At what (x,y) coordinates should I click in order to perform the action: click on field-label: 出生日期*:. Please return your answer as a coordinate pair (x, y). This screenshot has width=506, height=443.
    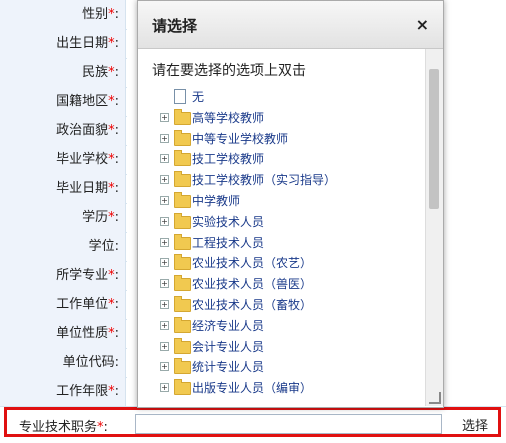
    Looking at the image, I should click on (63, 43).